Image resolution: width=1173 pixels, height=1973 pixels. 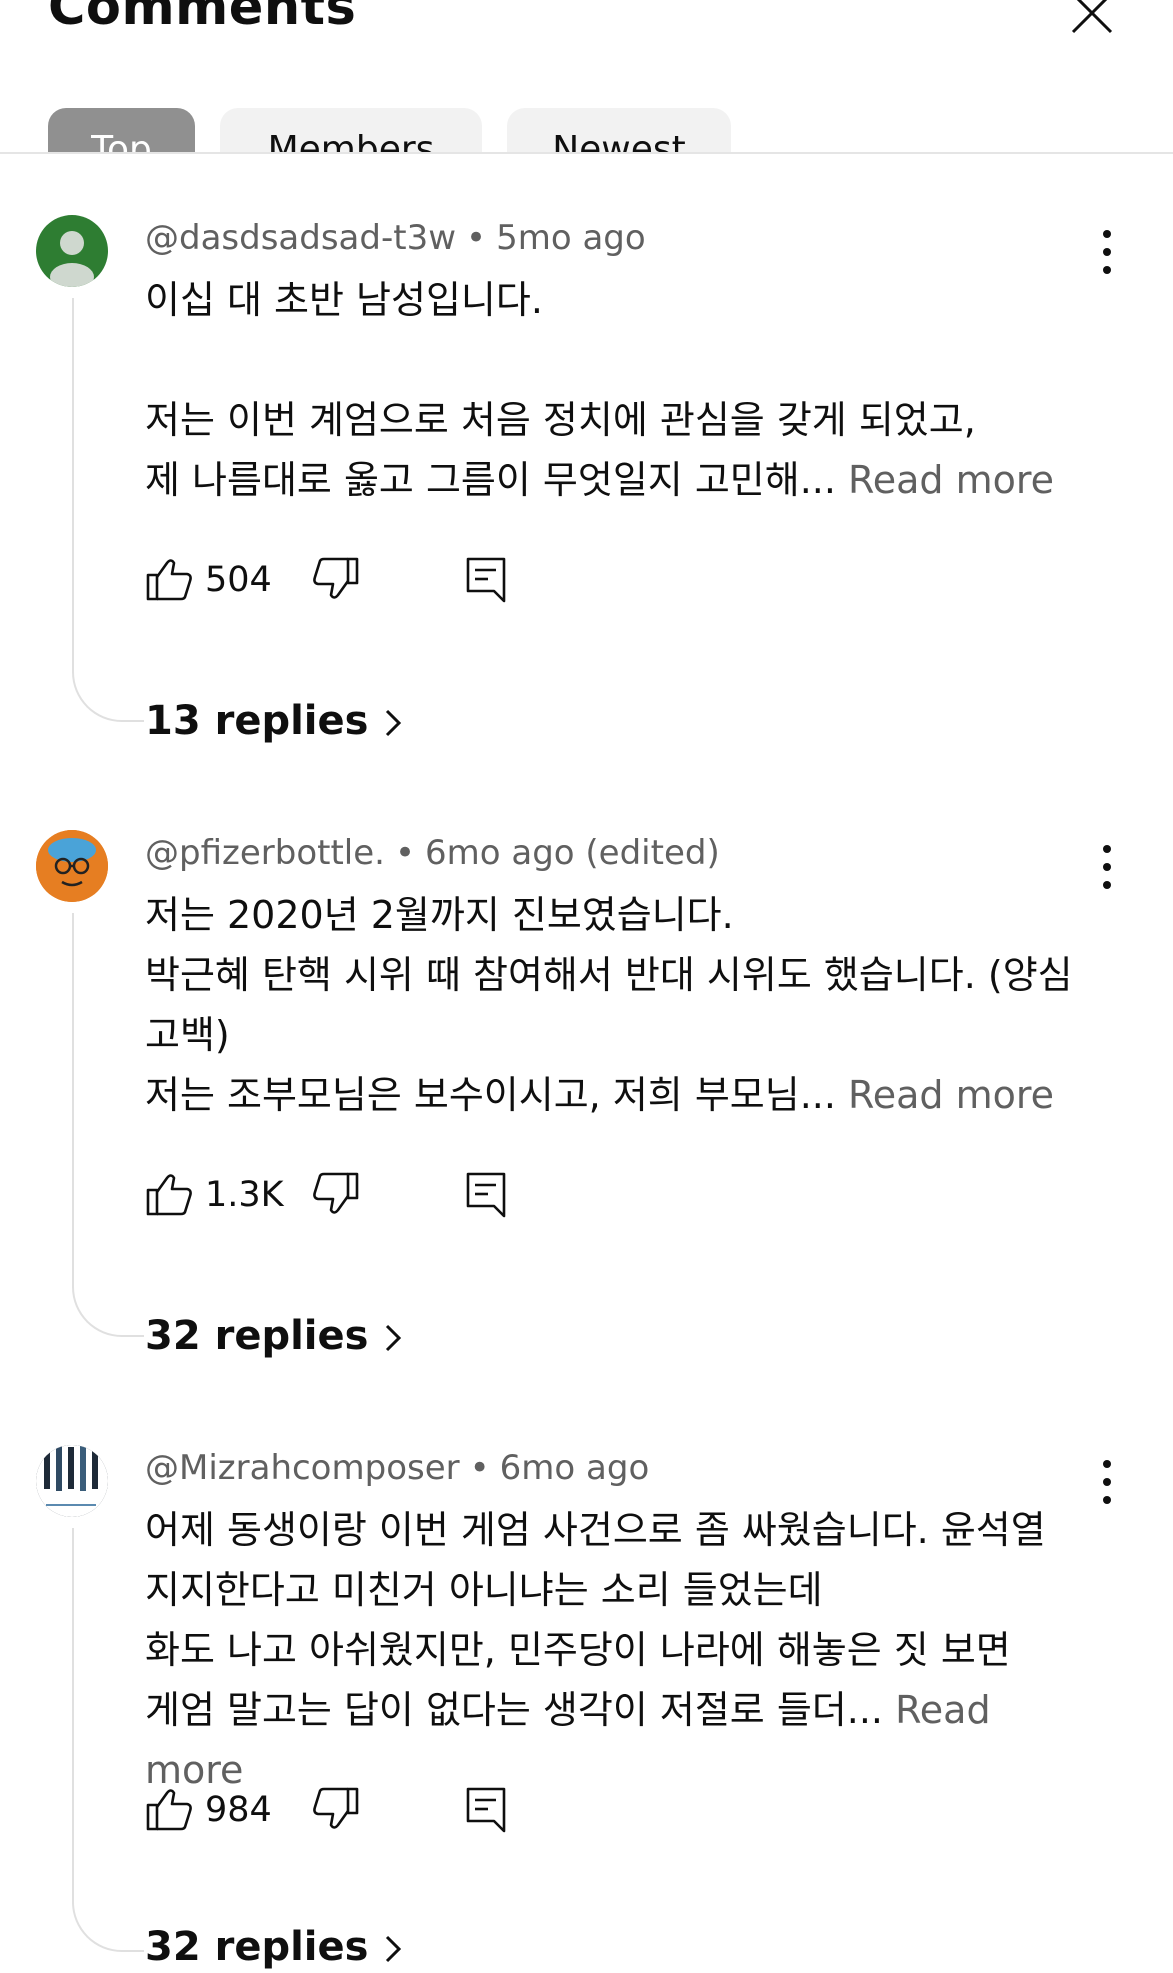 What do you see at coordinates (302, 1468) in the screenshot?
I see `comment-author: @Mizrahcomposer` at bounding box center [302, 1468].